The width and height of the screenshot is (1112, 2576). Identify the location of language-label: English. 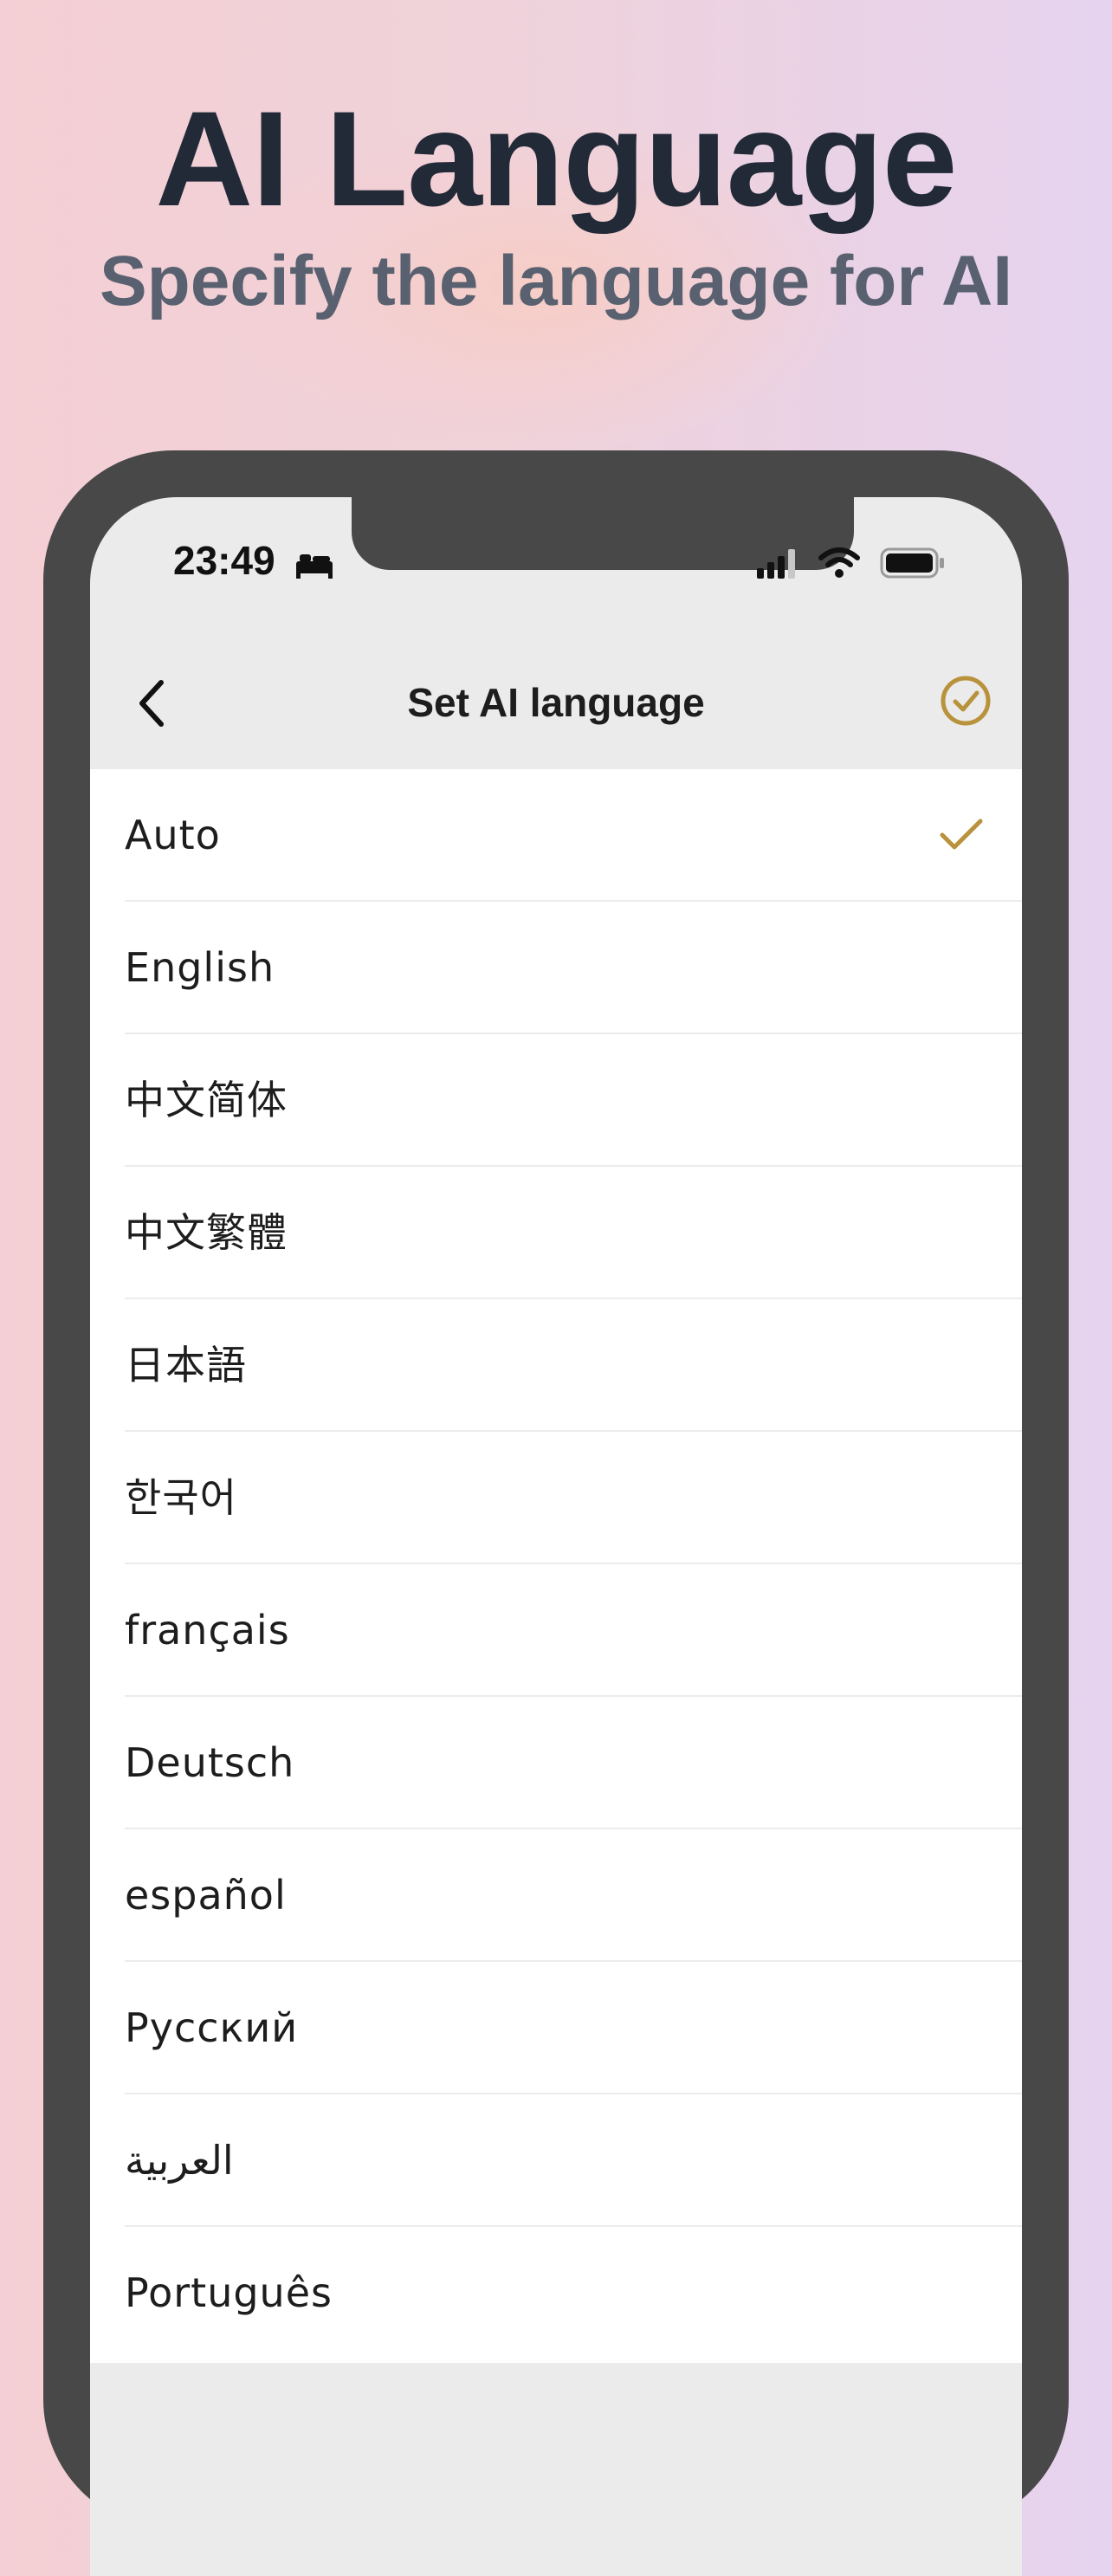
(200, 968).